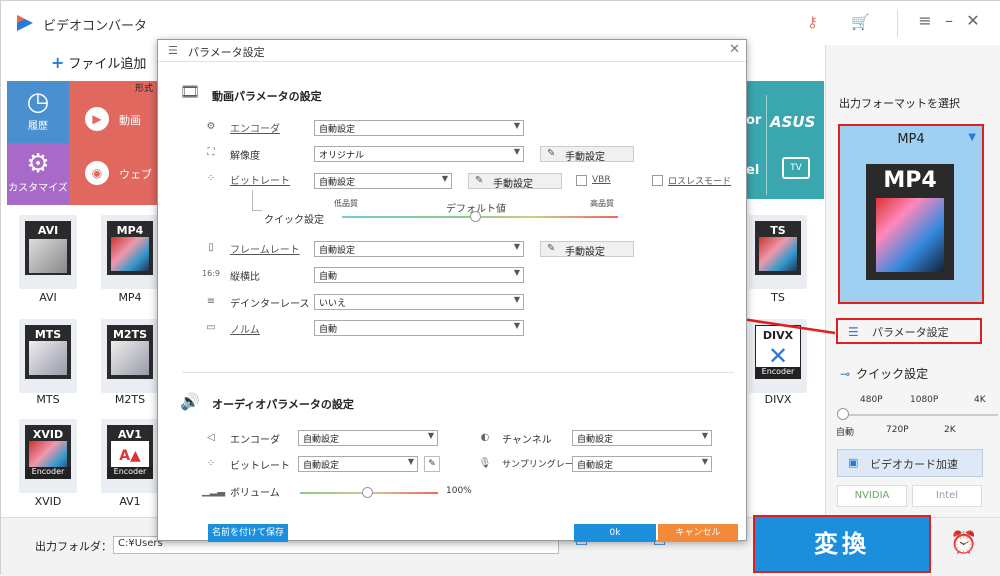  I want to click on output-format-title: 出力フォーマットを選択, so click(899, 103).